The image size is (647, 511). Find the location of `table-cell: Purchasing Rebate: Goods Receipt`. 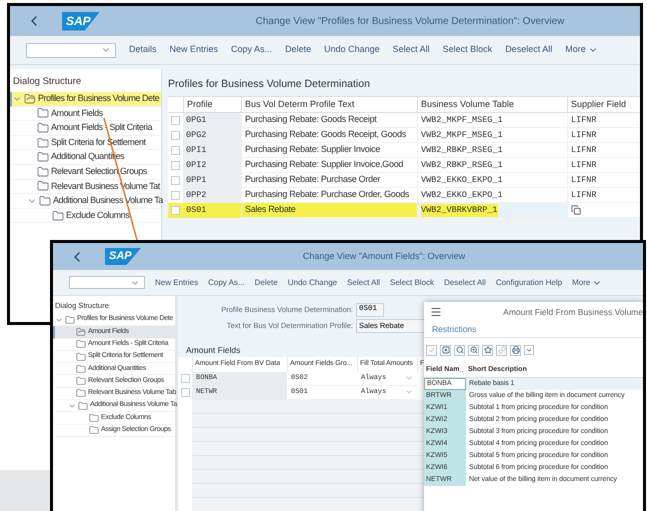

table-cell: Purchasing Rebate: Goods Receipt is located at coordinates (329, 120).